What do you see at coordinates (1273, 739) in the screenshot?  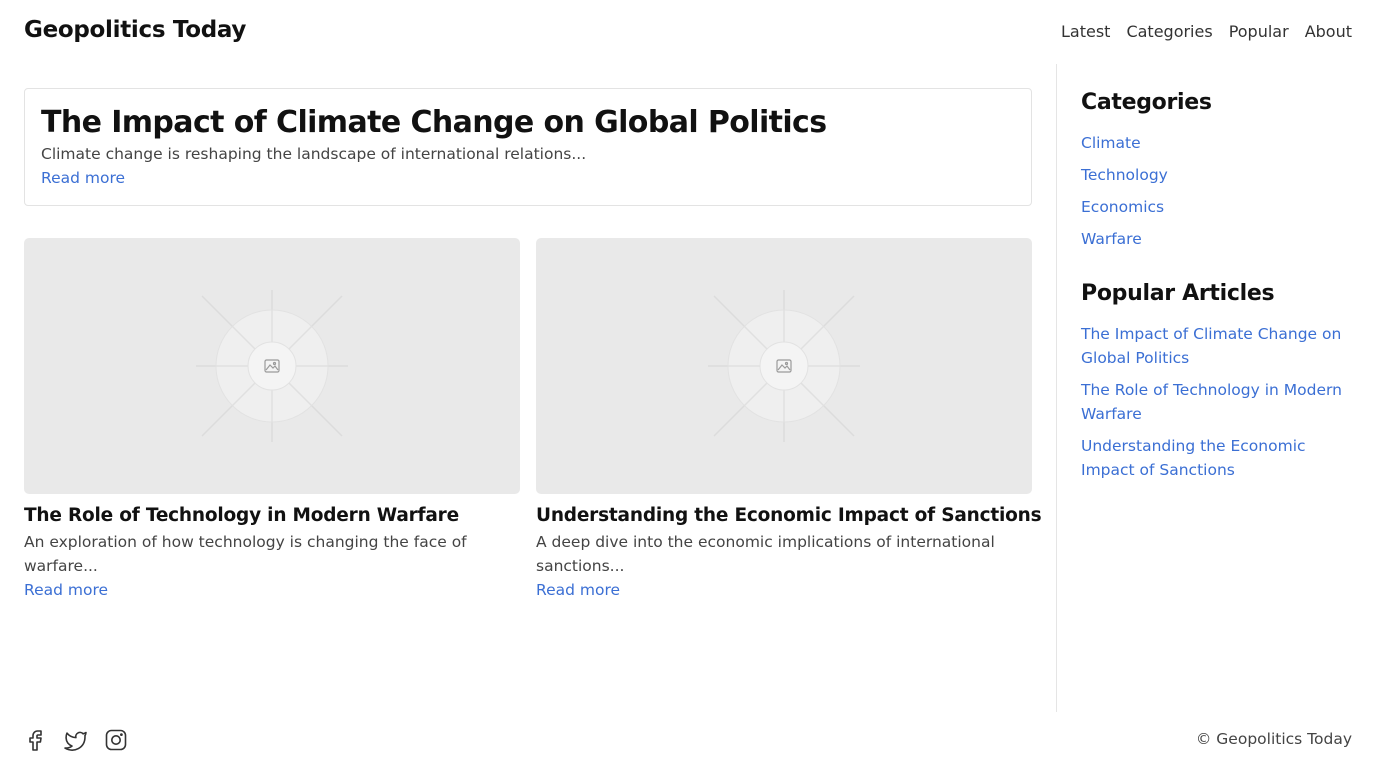 I see `copyright-notice: © Geopolitics Today` at bounding box center [1273, 739].